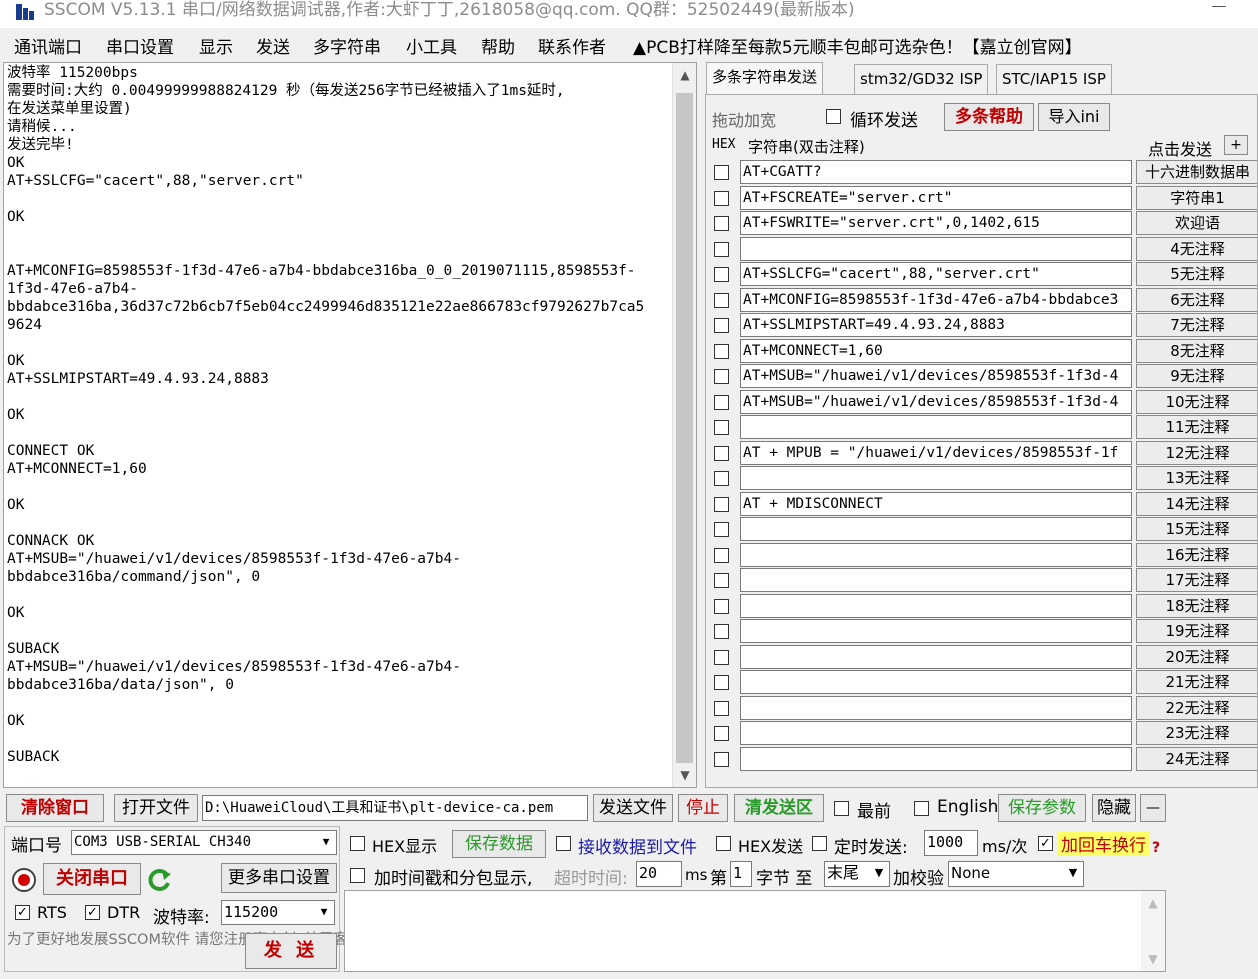 Image resolution: width=1258 pixels, height=979 pixels. Describe the element at coordinates (1196, 325) in the screenshot. I see `row-send-button: 7无注释` at that location.